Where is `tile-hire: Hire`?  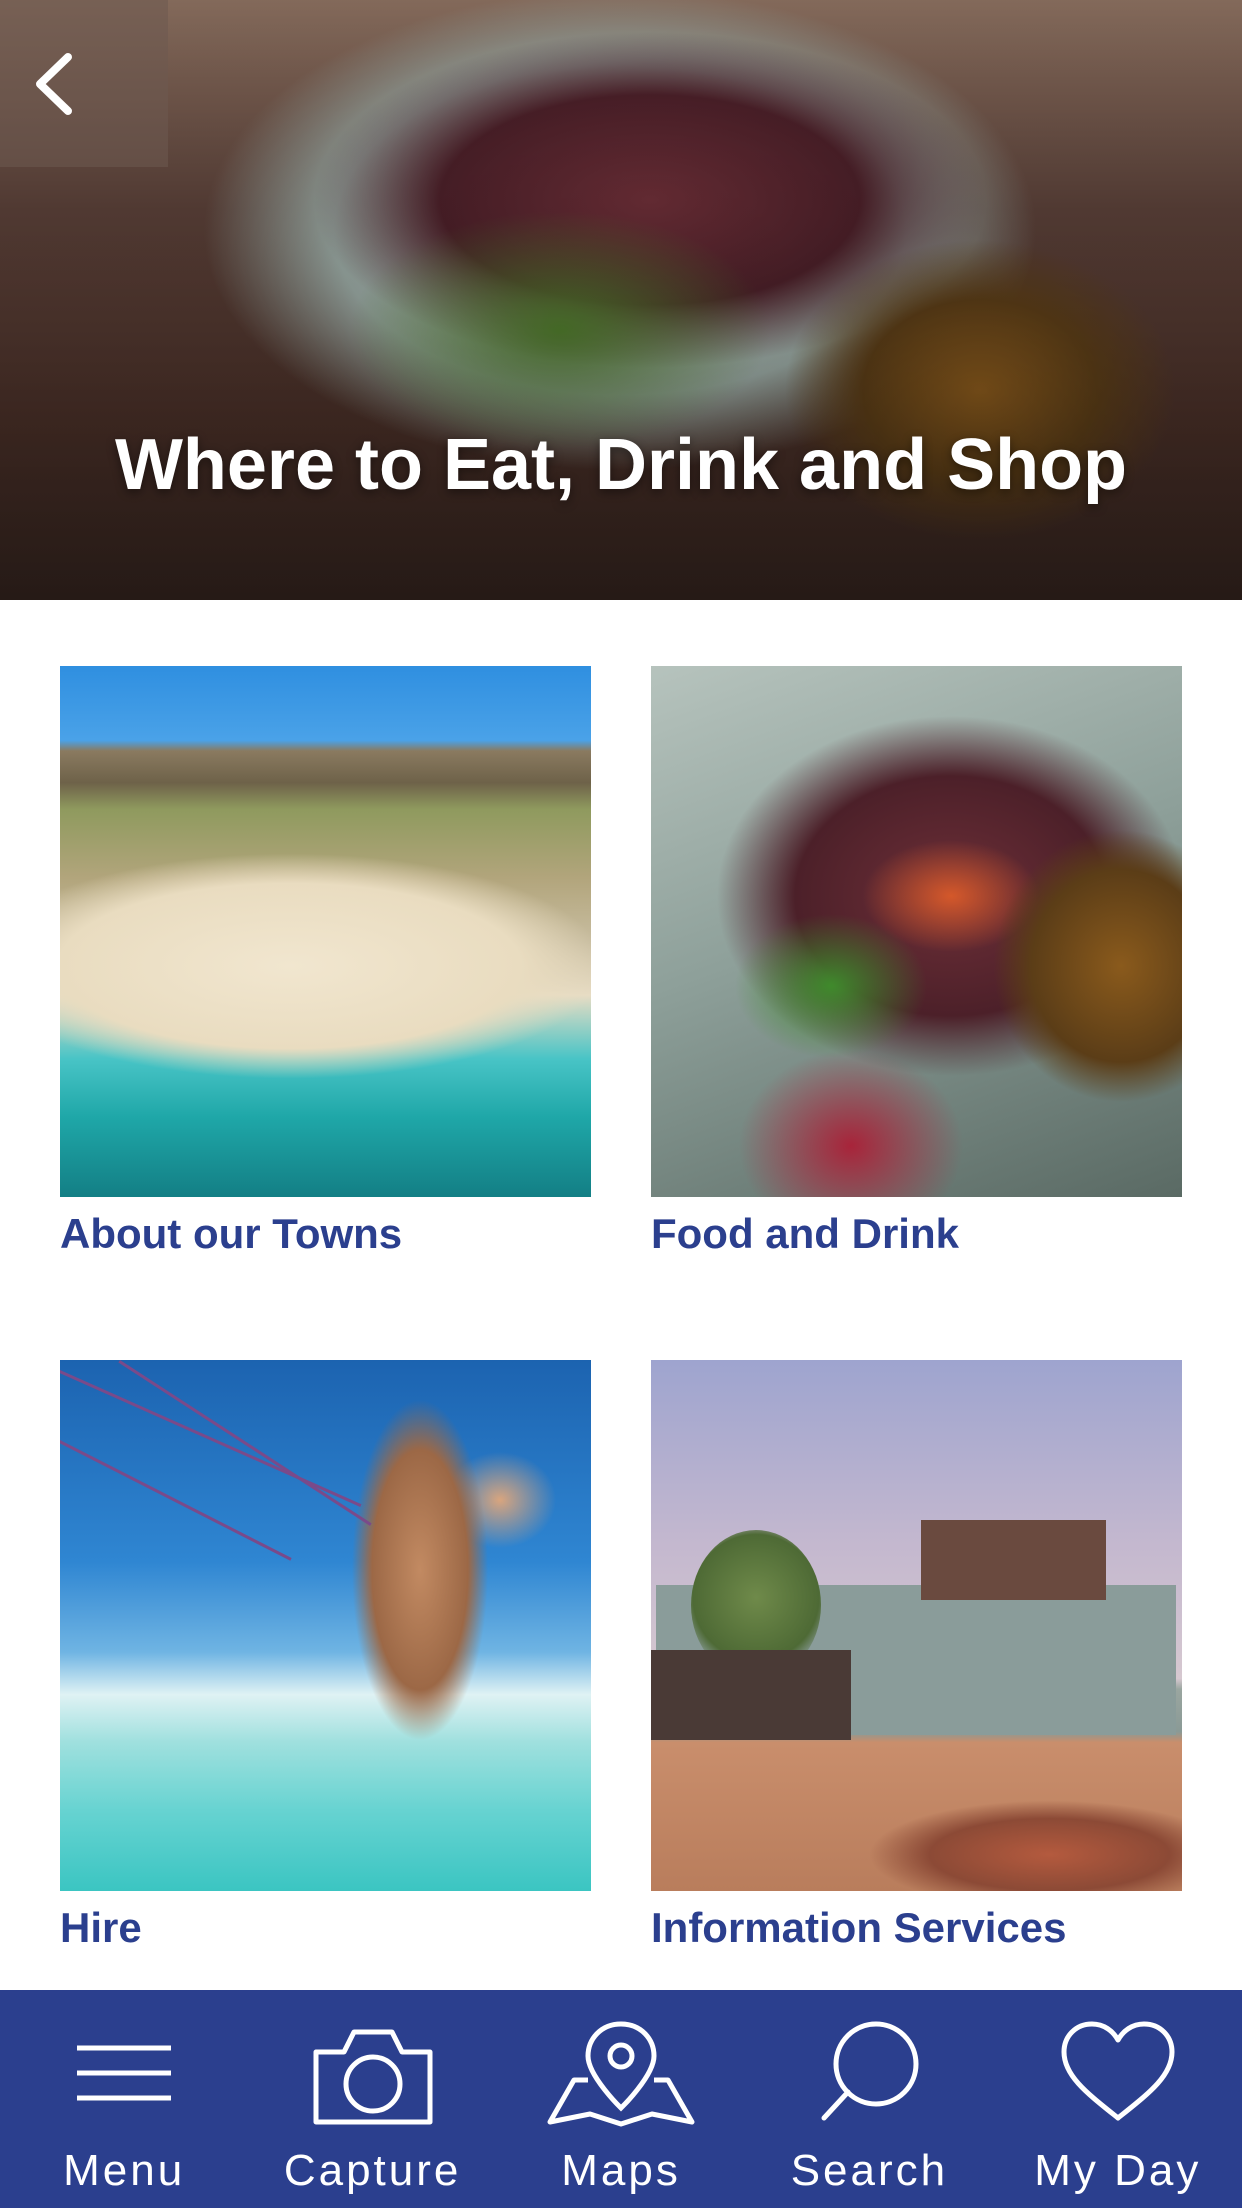 tile-hire: Hire is located at coordinates (325, 1656).